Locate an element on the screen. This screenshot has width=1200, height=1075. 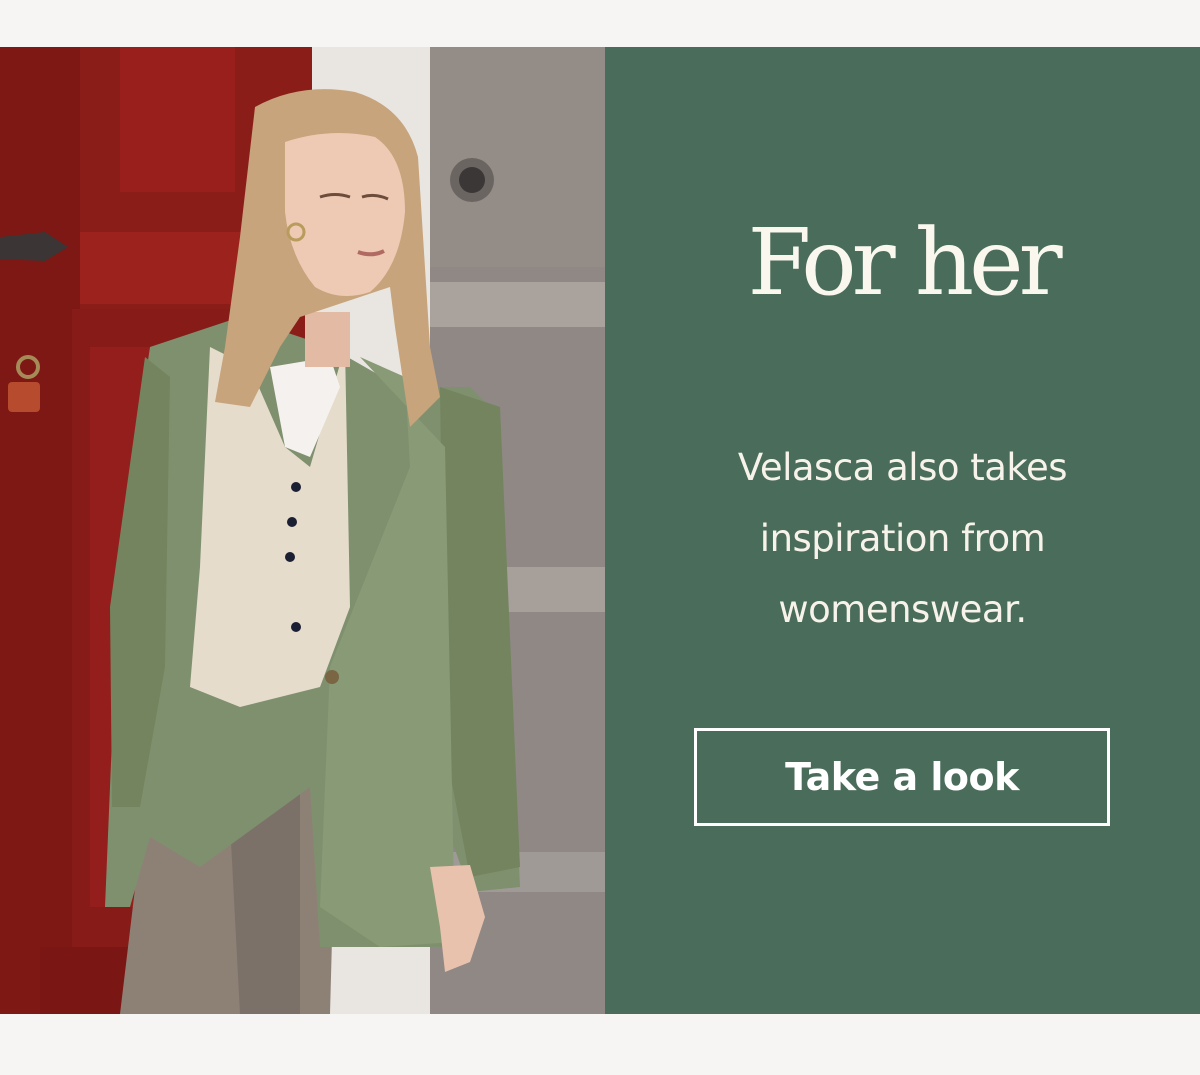
description-line: womenswear. is located at coordinates (902, 609).